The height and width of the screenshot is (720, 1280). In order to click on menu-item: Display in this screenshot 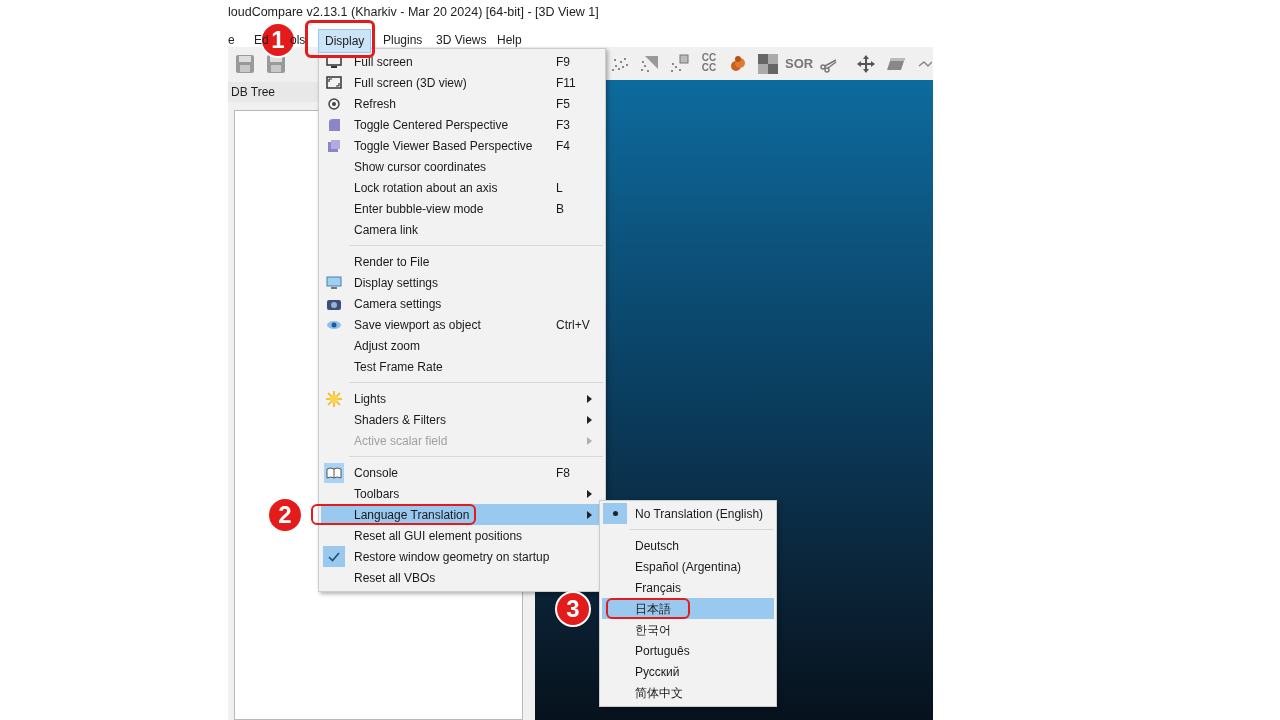, I will do `click(345, 41)`.